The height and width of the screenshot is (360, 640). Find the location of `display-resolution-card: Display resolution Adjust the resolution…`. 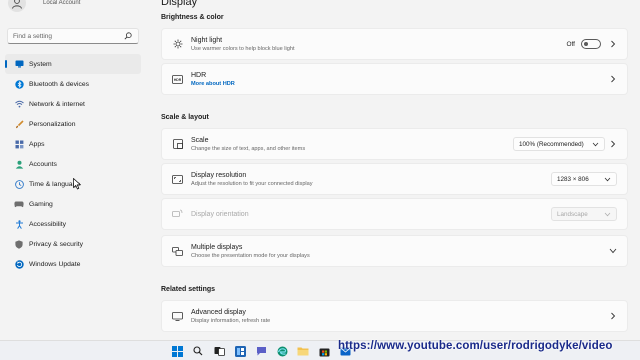

display-resolution-card: Display resolution Adjust the resolution… is located at coordinates (394, 179).